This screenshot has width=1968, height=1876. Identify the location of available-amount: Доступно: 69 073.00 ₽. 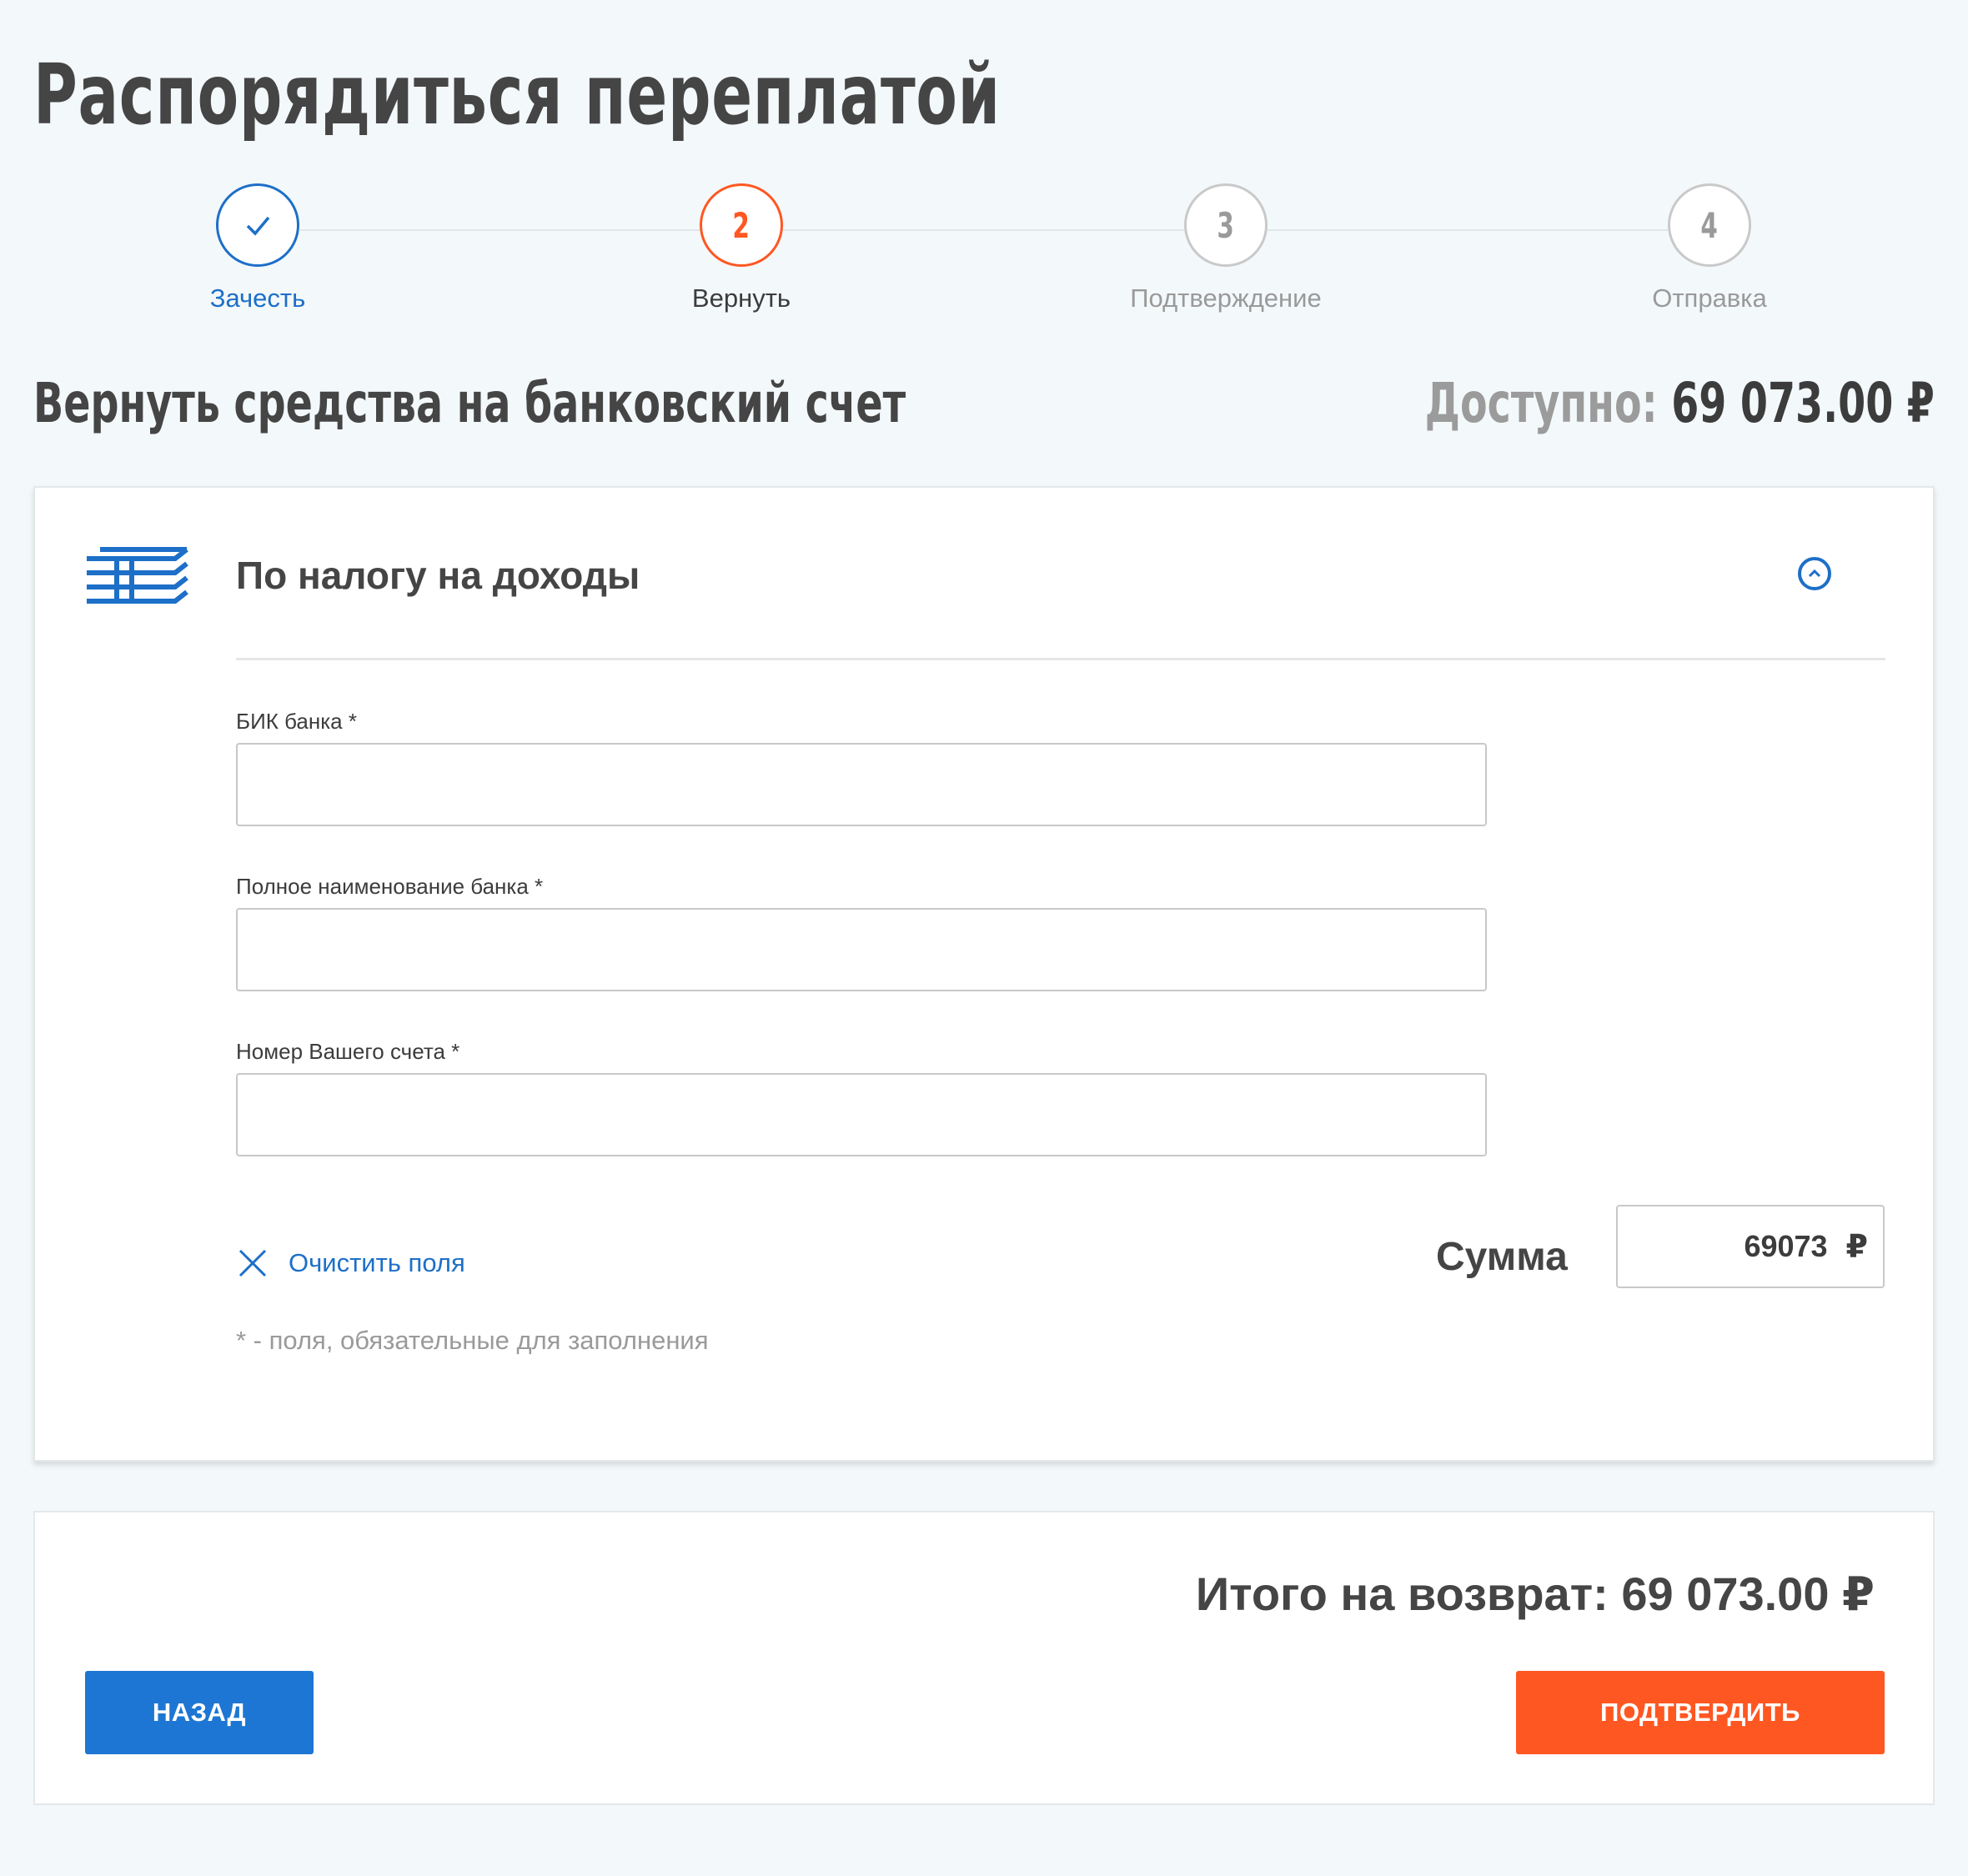
(1680, 403).